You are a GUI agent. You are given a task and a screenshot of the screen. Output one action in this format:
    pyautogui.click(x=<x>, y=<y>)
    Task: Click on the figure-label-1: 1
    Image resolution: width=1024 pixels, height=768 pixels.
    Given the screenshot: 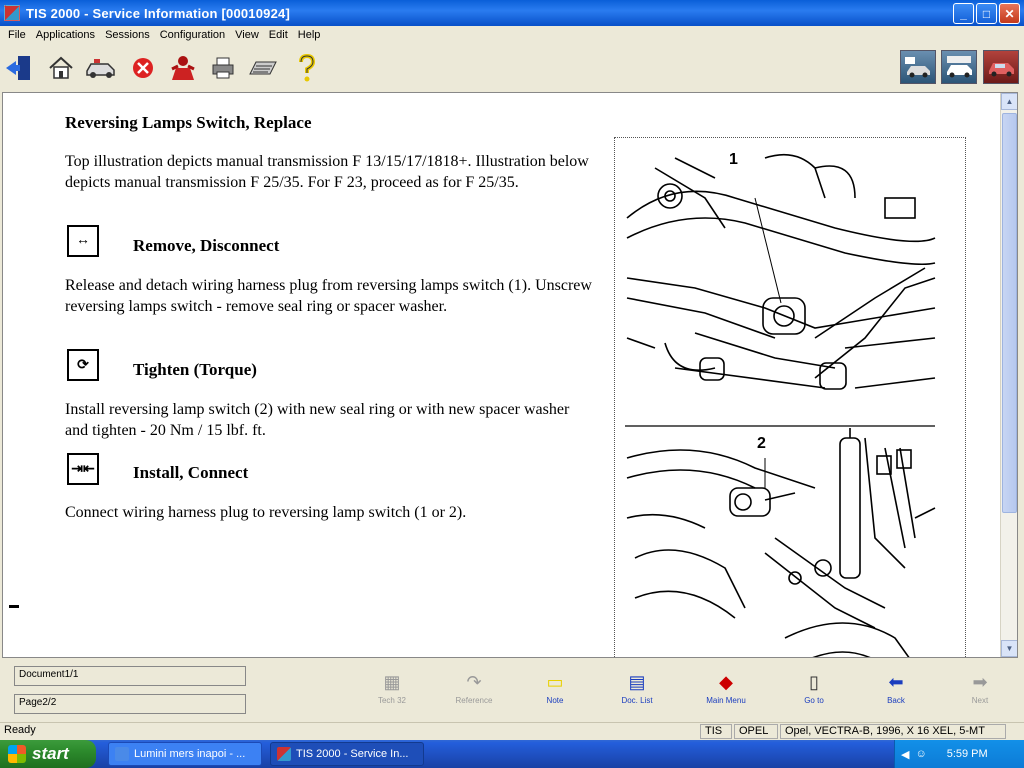 What is the action you would take?
    pyautogui.click(x=733, y=159)
    